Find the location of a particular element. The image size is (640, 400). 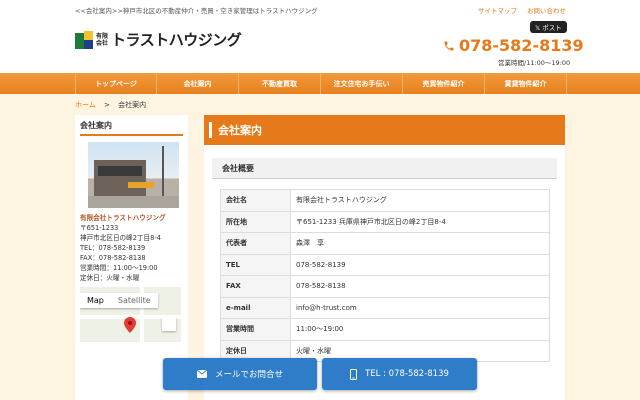

sidebar-tel: TEL：078-582-8139 is located at coordinates (113, 248).